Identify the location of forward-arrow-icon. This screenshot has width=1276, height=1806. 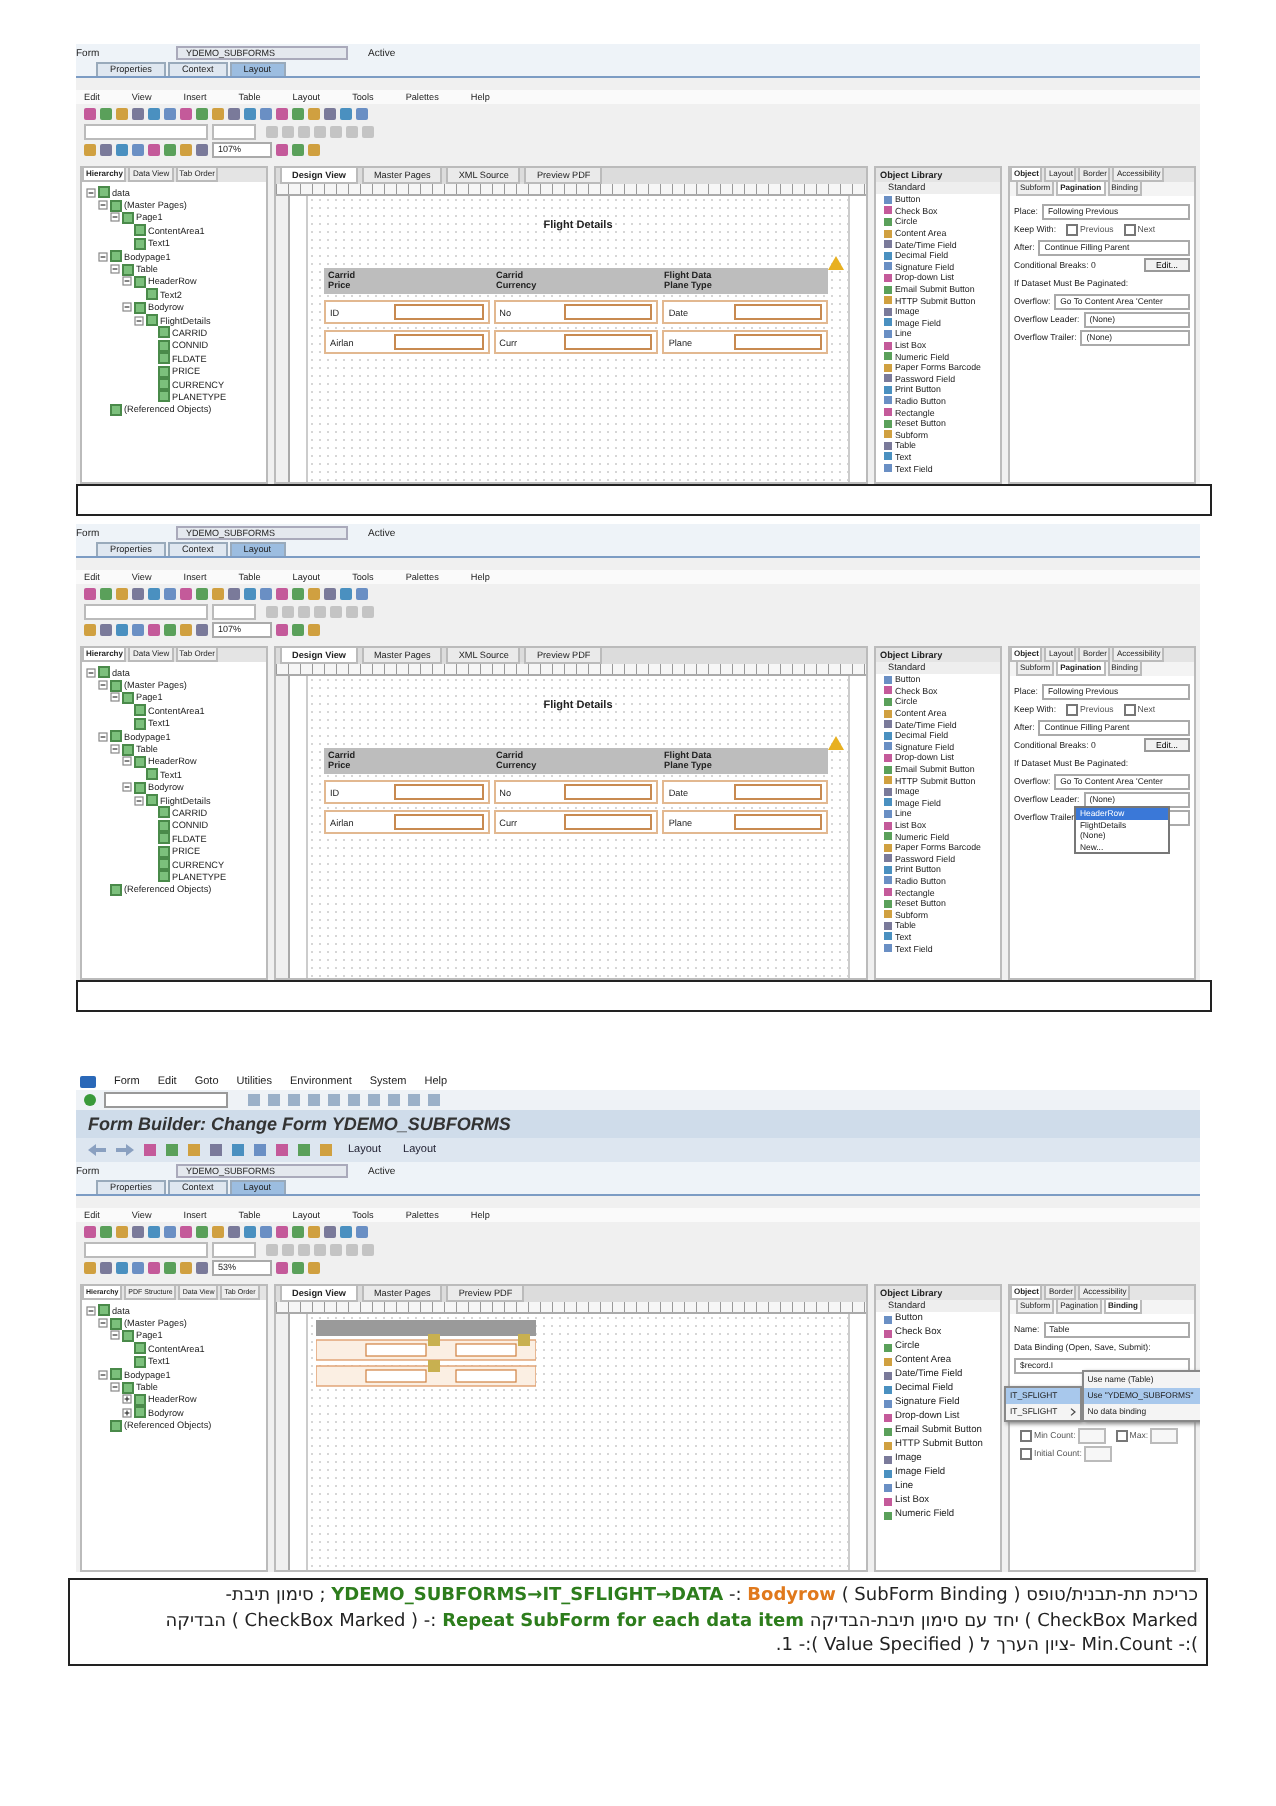
(125, 1150).